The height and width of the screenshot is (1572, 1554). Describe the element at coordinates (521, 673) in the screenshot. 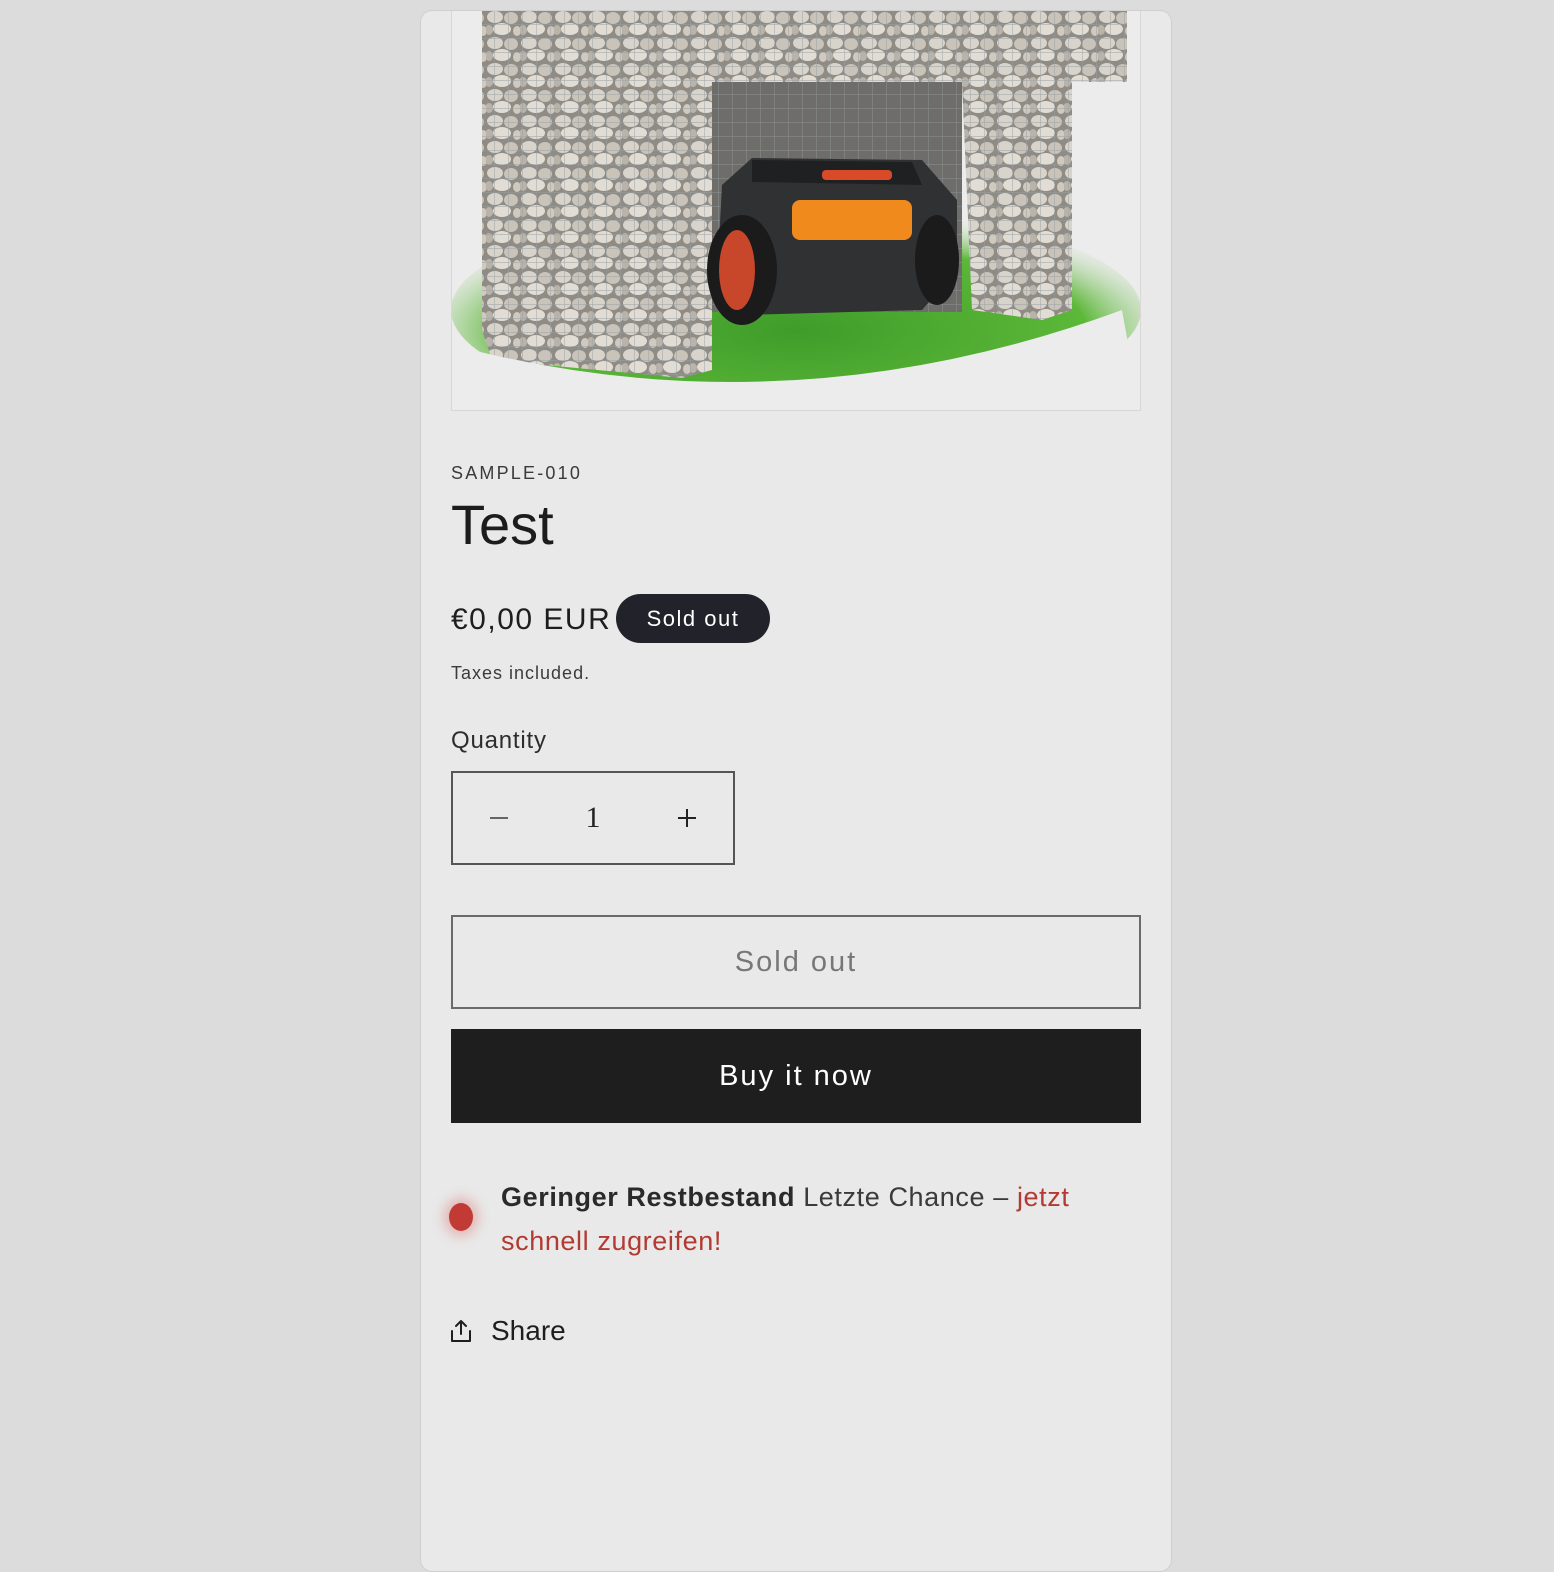

I see `taxes-note: Taxes included.` at that location.